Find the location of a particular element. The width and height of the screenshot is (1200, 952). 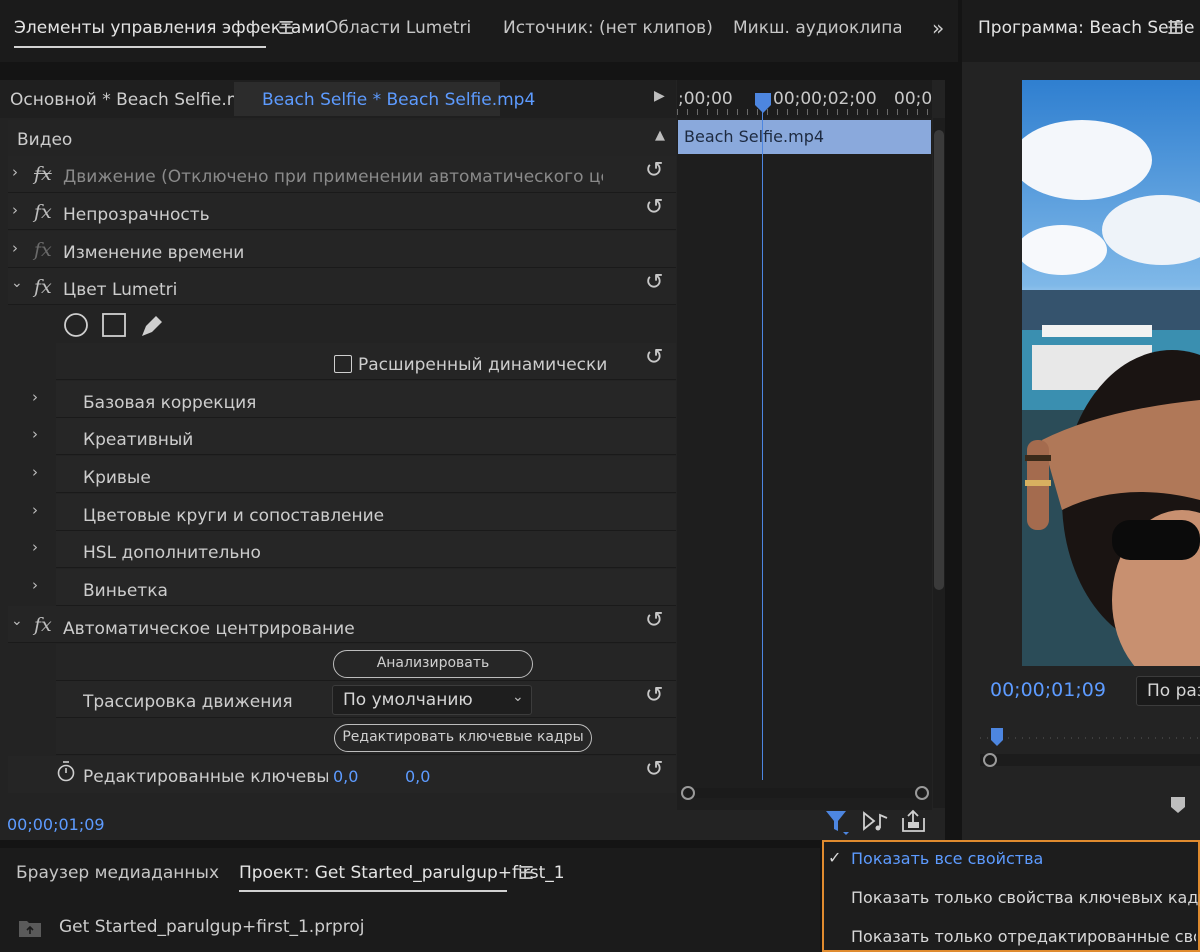

fit-dropdown: По разм is located at coordinates (1168, 691).